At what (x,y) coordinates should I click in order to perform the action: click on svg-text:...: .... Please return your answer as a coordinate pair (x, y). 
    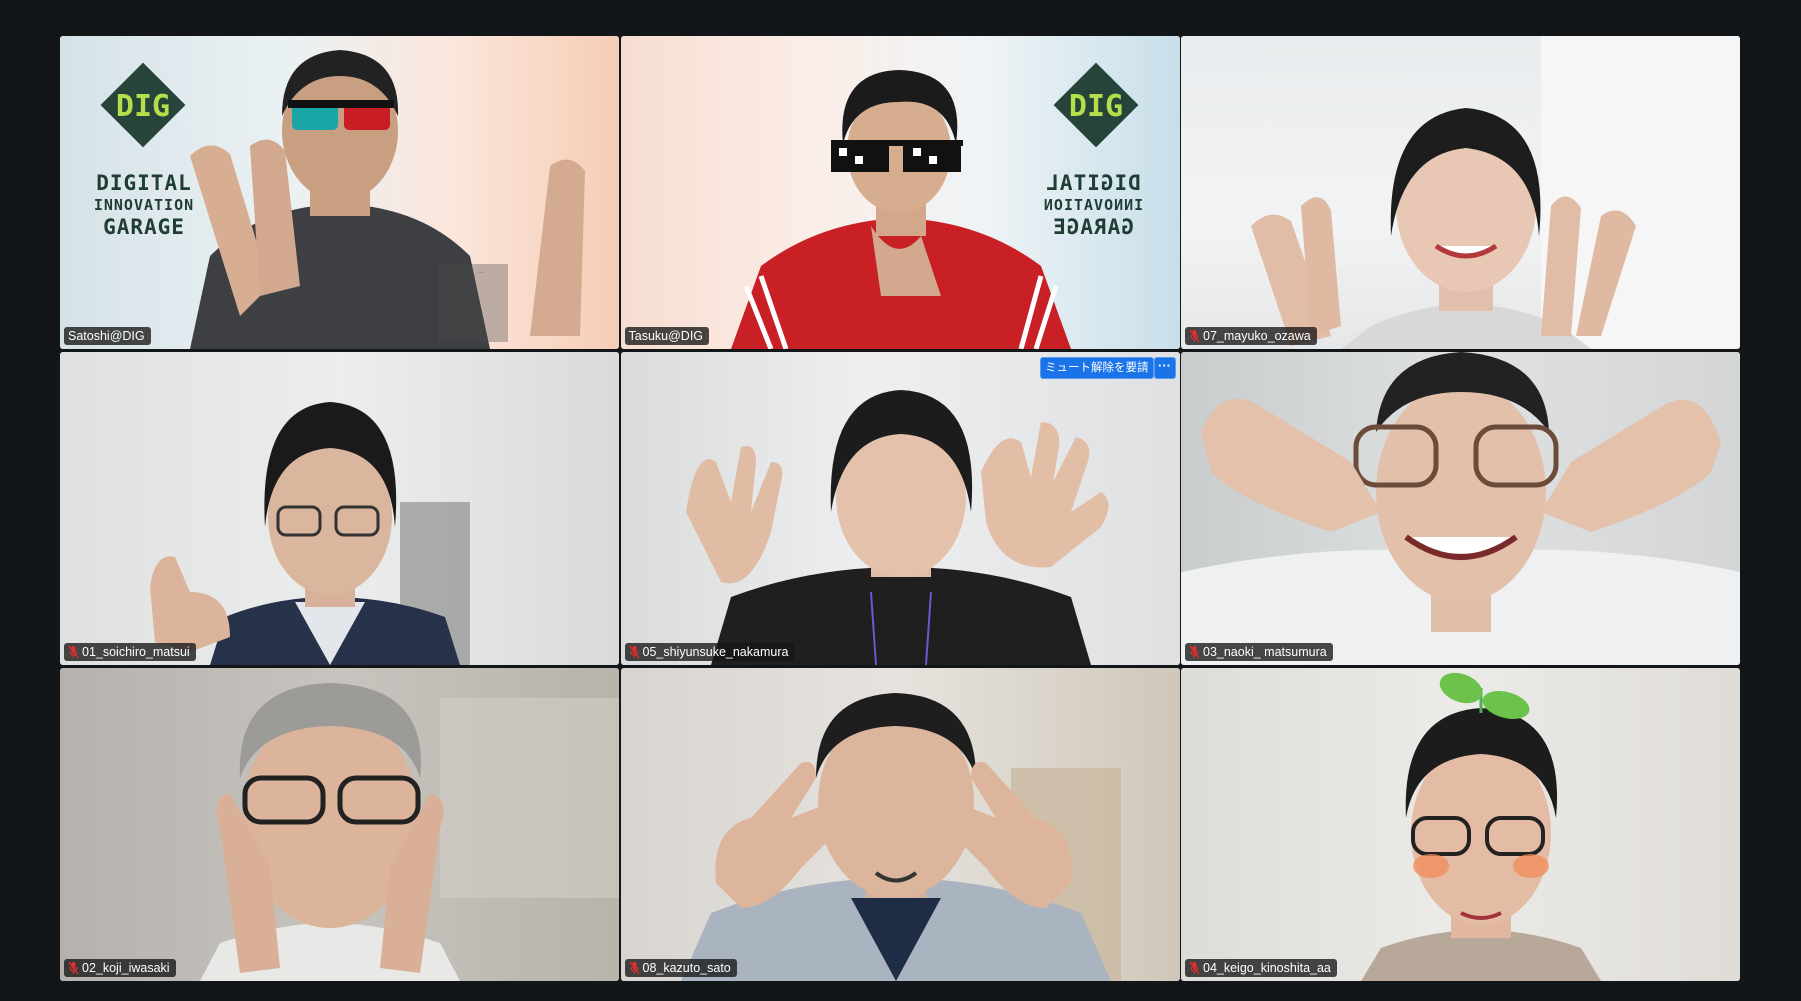
    Looking at the image, I should click on (480, 272).